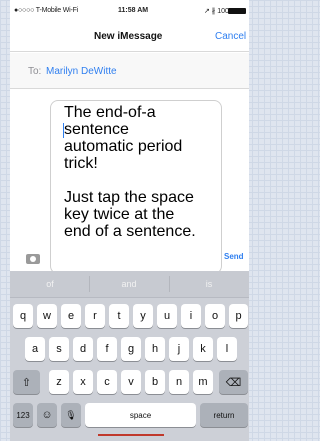 This screenshot has height=441, width=320. Describe the element at coordinates (227, 349) in the screenshot. I see `key-l: l` at that location.